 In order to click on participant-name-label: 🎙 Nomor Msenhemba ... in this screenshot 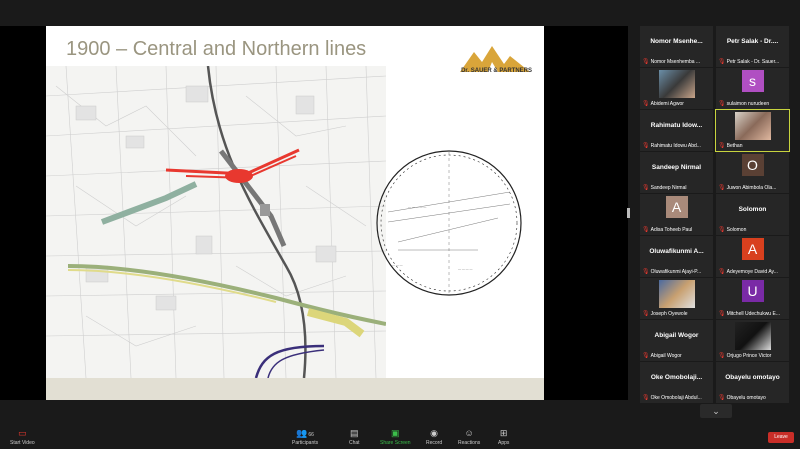, I will do `click(676, 62)`.